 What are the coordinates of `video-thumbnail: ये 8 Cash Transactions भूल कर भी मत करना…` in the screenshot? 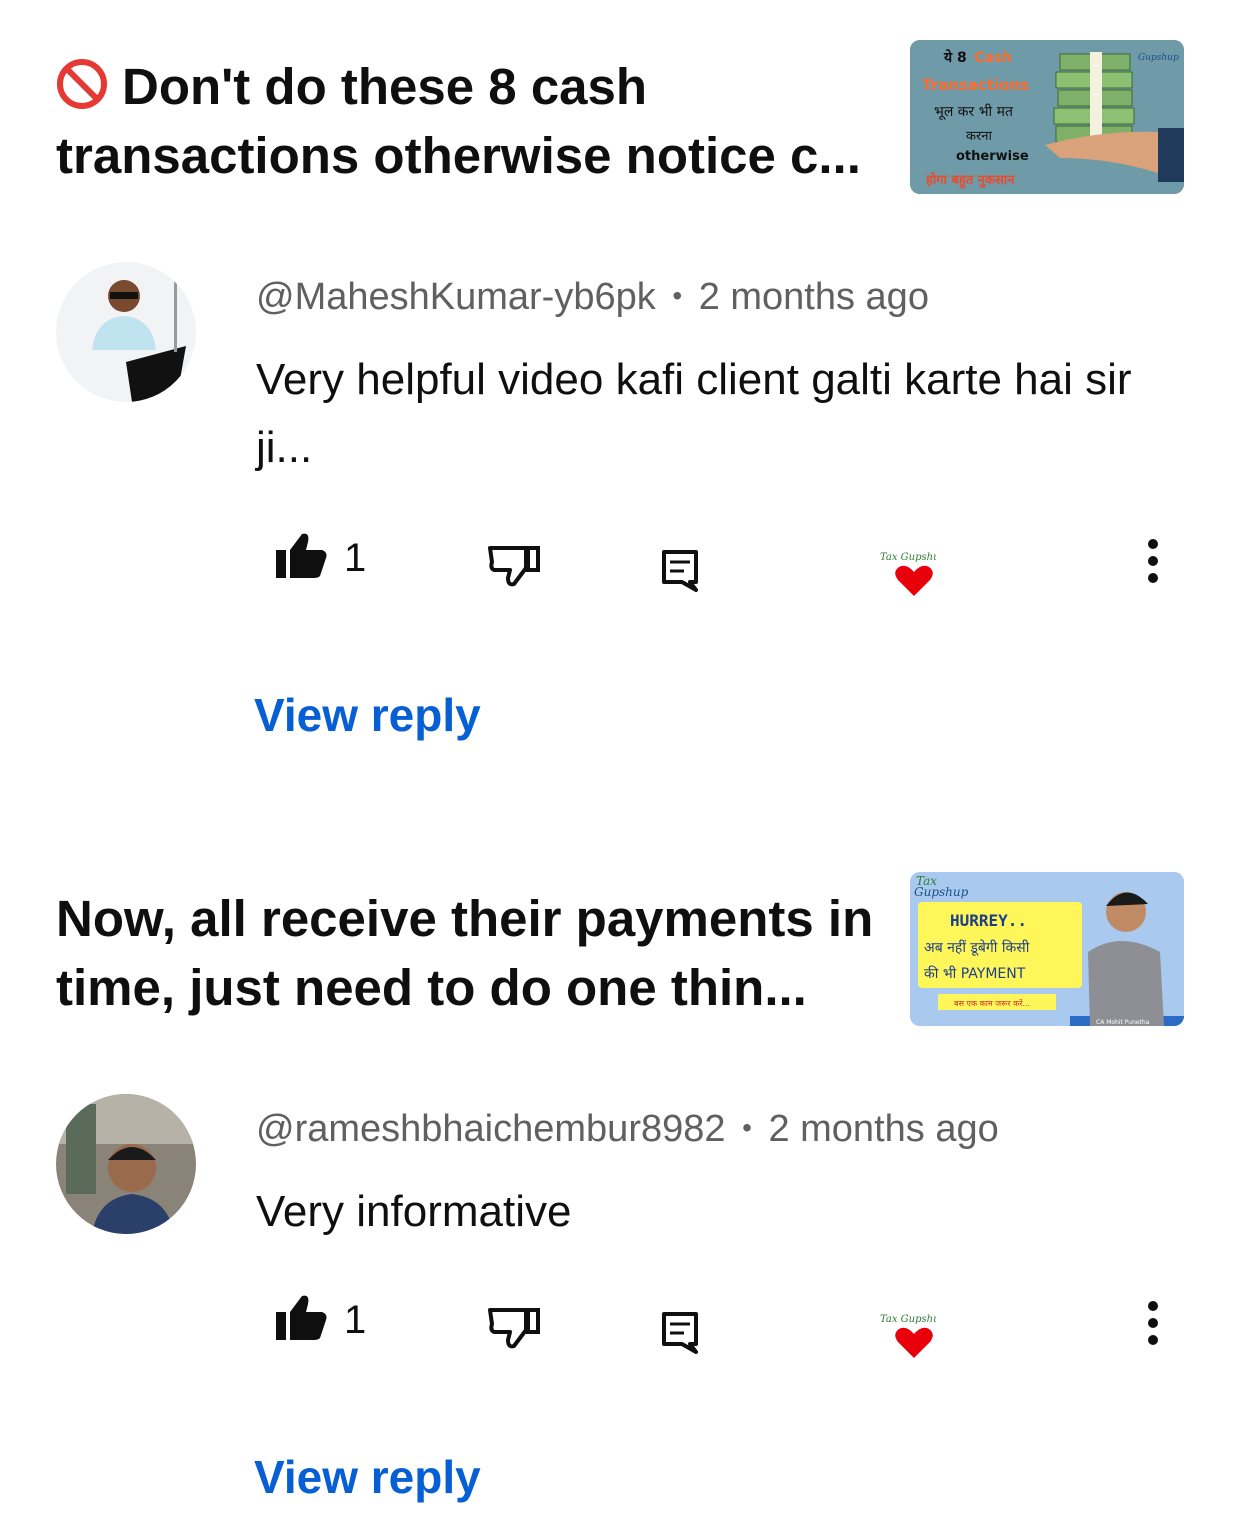 It's located at (1047, 117).